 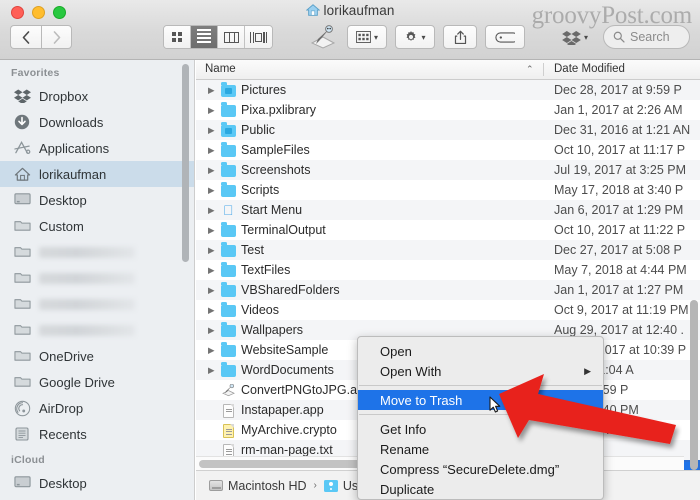 What do you see at coordinates (97, 226) in the screenshot?
I see `sidebar-item-custom: Custom` at bounding box center [97, 226].